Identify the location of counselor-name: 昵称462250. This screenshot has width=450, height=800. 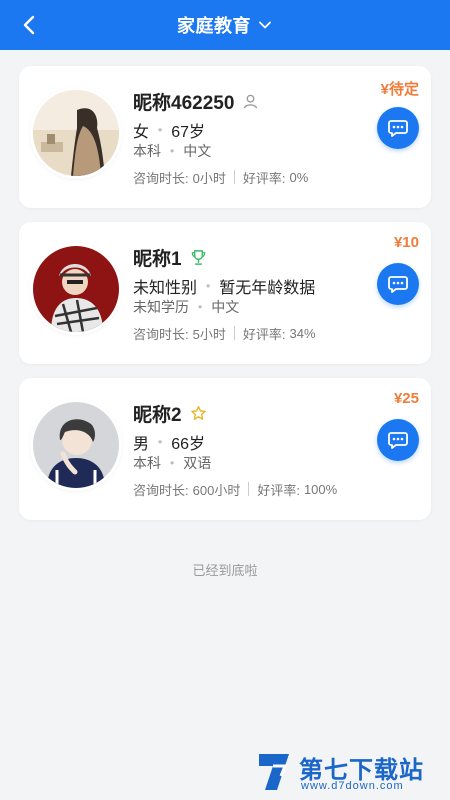
(184, 103).